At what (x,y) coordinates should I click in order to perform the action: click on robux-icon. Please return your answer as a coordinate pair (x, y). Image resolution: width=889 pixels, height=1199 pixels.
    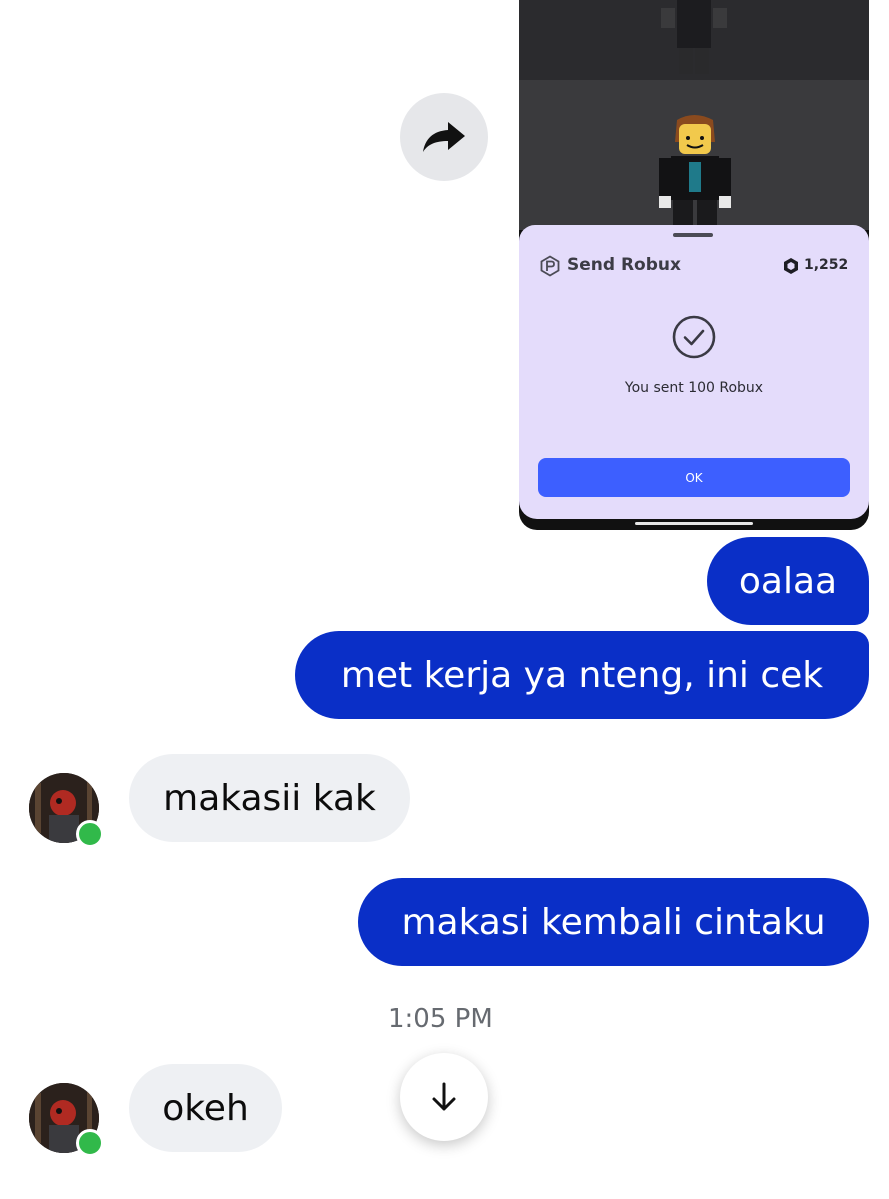
    Looking at the image, I should click on (791, 266).